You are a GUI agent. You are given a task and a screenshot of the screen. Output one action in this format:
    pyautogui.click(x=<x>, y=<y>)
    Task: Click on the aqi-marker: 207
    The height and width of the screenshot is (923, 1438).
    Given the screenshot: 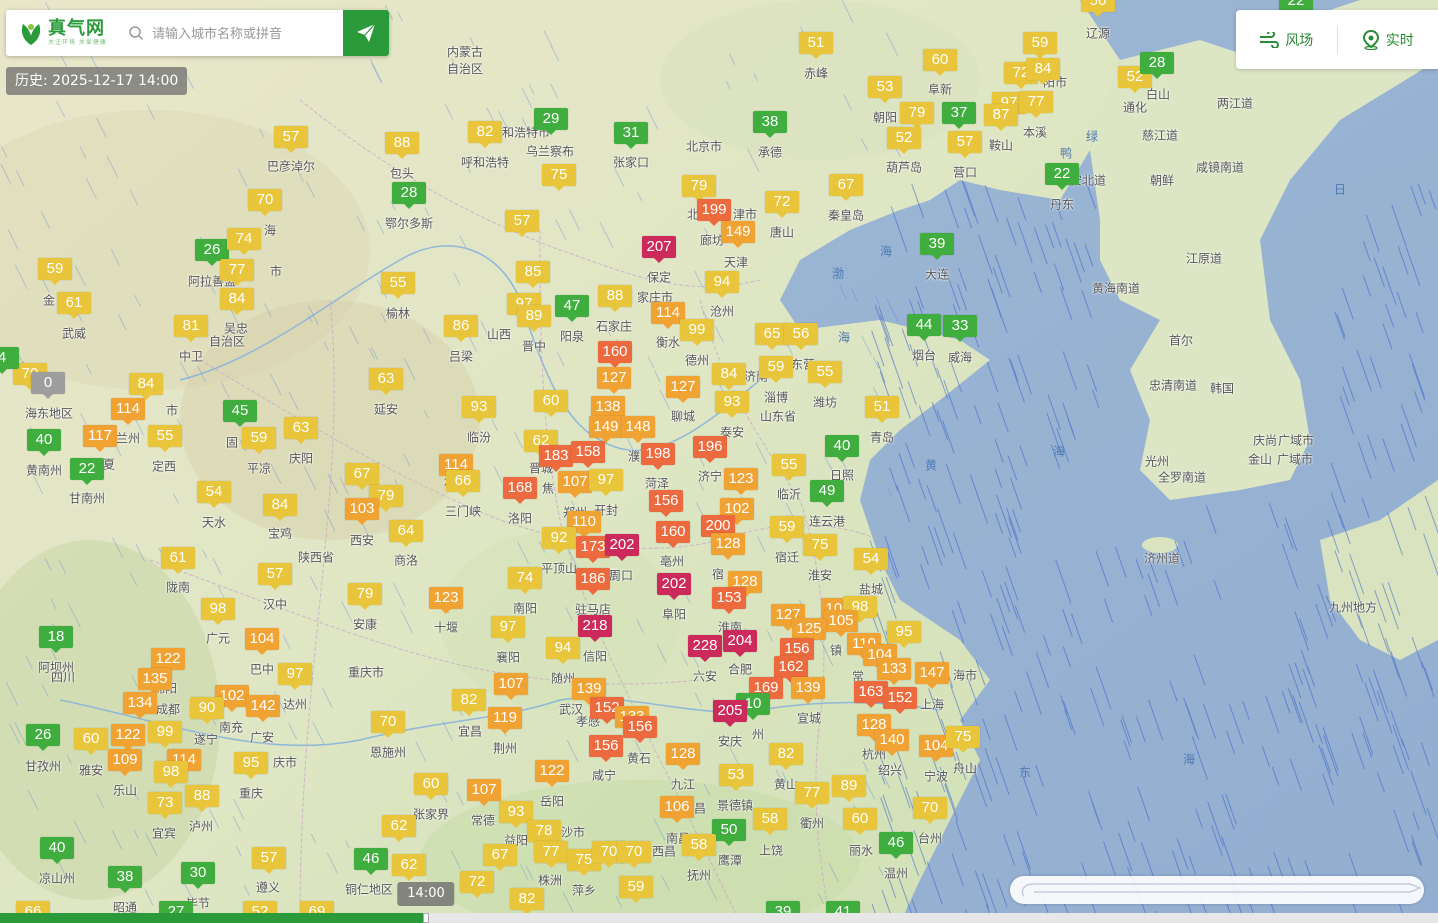 What is the action you would take?
    pyautogui.click(x=659, y=249)
    